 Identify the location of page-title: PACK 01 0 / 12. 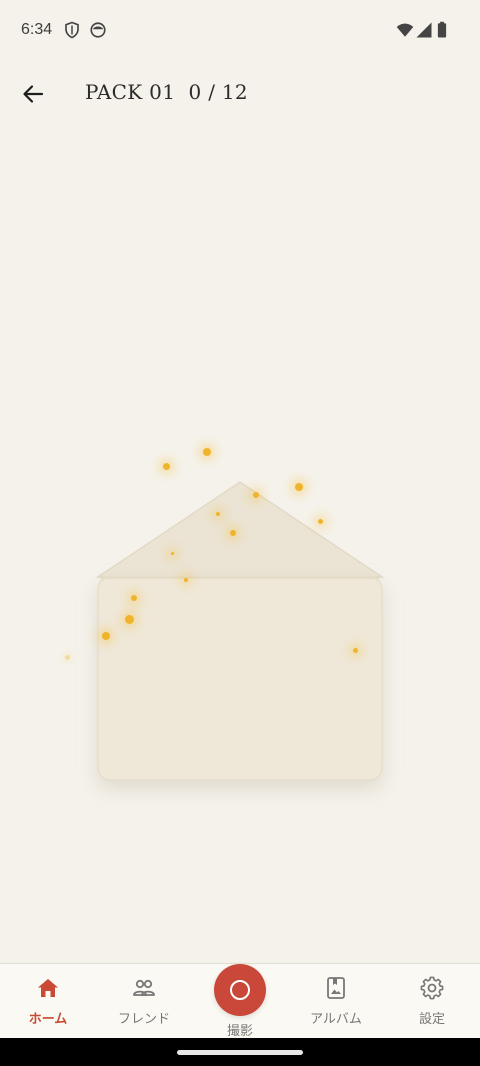
(166, 92).